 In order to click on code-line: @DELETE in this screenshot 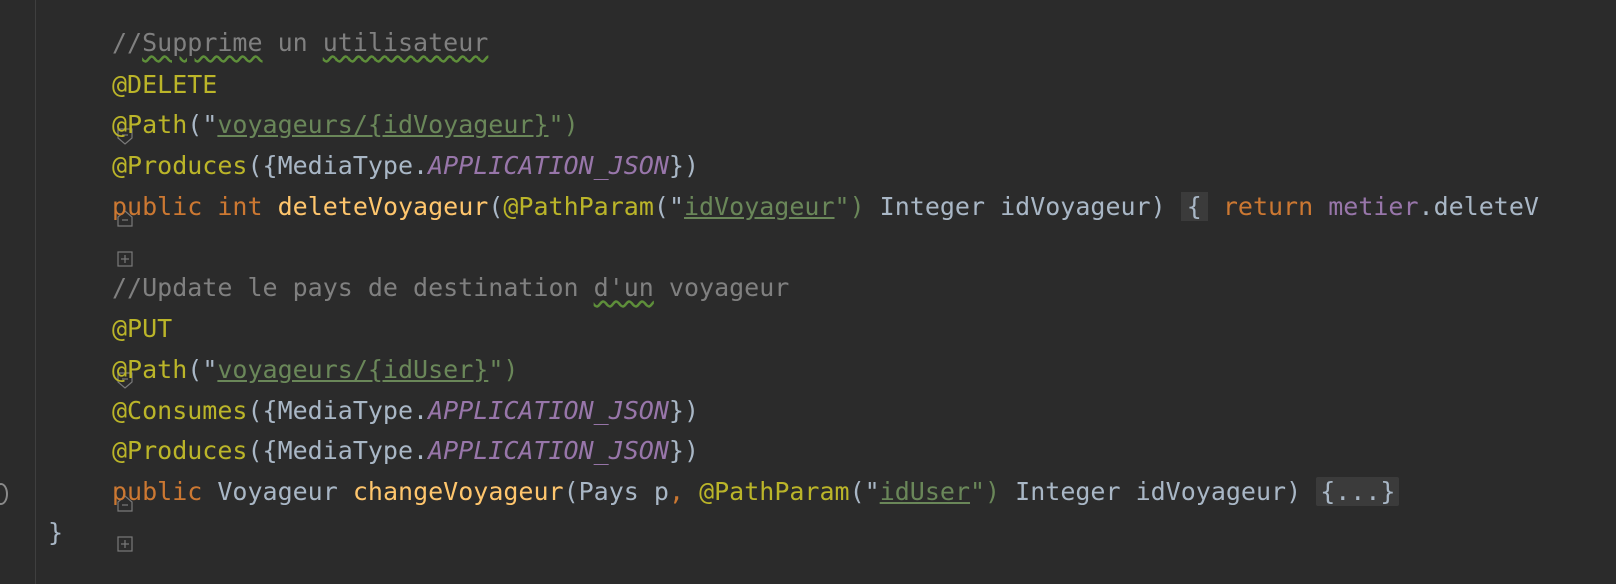, I will do `click(808, 104)`.